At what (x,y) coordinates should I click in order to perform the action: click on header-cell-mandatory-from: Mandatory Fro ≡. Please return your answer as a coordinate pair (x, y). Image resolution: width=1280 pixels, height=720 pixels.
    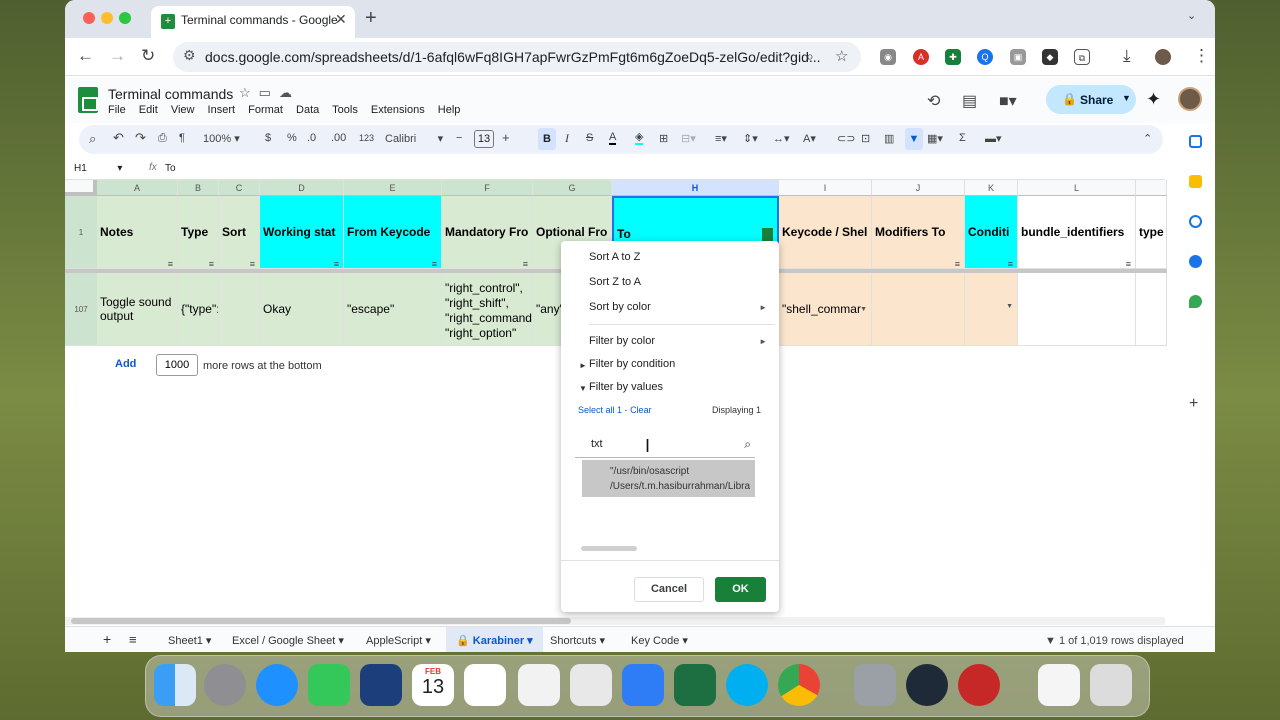
    Looking at the image, I should click on (487, 232).